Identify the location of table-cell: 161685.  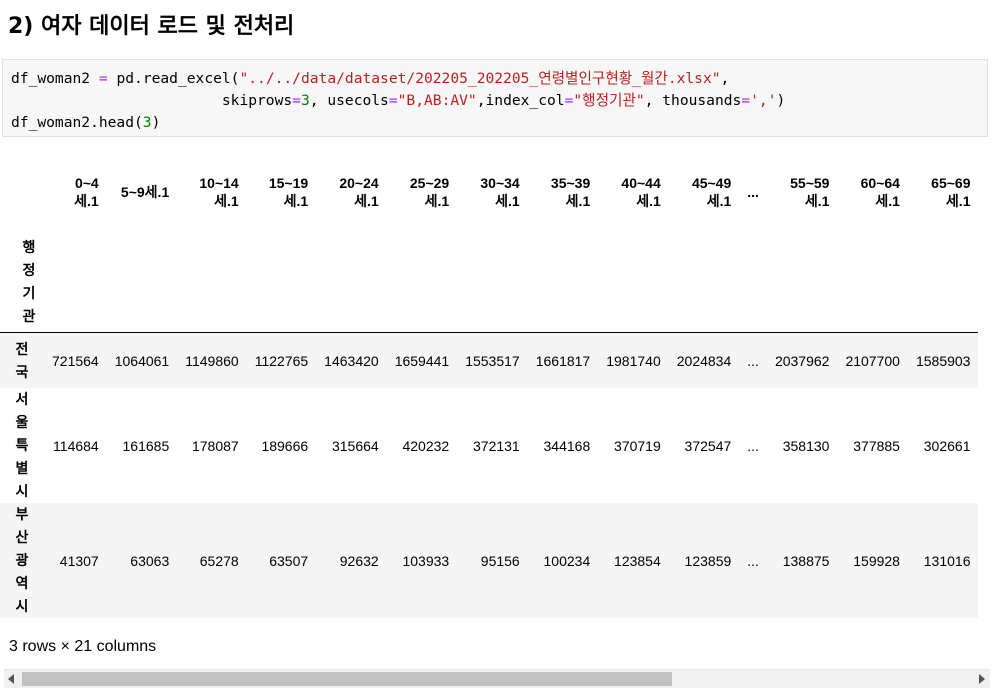
(146, 445).